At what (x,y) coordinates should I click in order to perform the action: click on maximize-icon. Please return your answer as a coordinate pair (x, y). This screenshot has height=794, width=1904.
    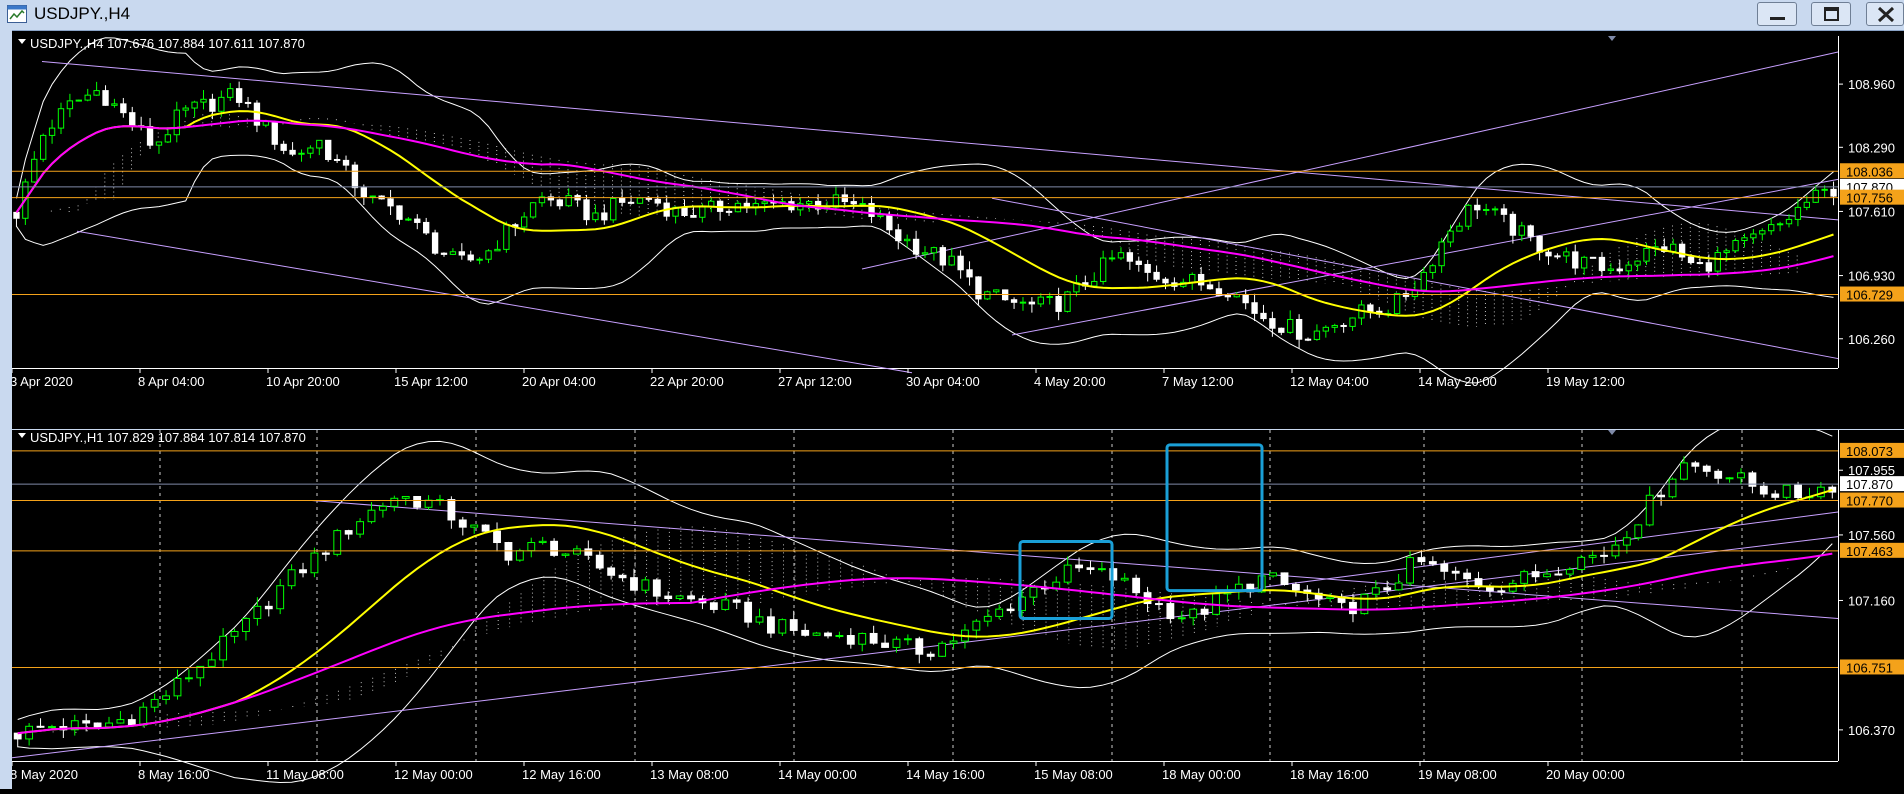
    Looking at the image, I should click on (1831, 14).